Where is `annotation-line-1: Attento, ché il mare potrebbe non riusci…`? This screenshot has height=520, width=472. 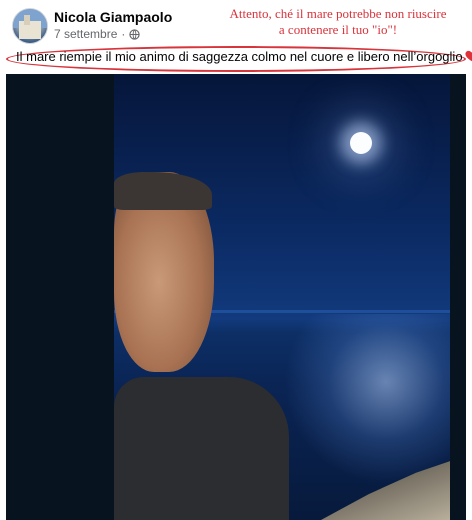
annotation-line-1: Attento, ché il mare potrebbe non riusci… is located at coordinates (338, 13).